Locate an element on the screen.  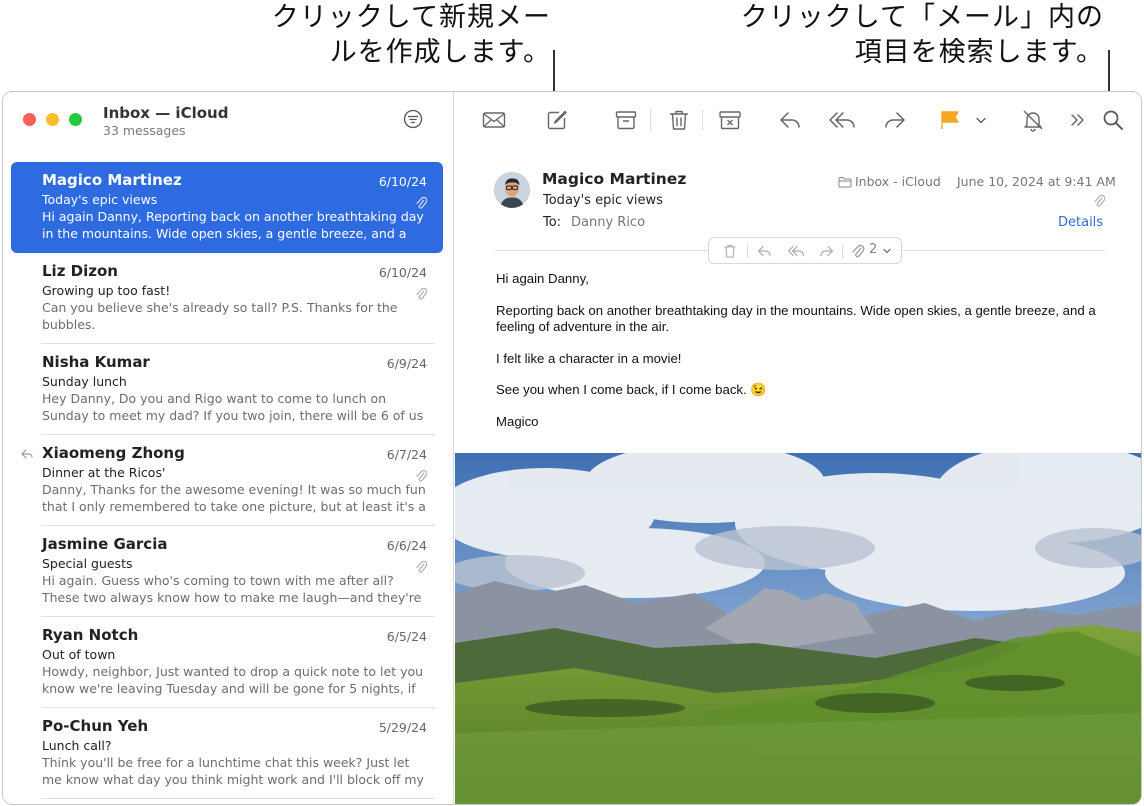
message-subject: Growing up too fast! is located at coordinates (106, 290).